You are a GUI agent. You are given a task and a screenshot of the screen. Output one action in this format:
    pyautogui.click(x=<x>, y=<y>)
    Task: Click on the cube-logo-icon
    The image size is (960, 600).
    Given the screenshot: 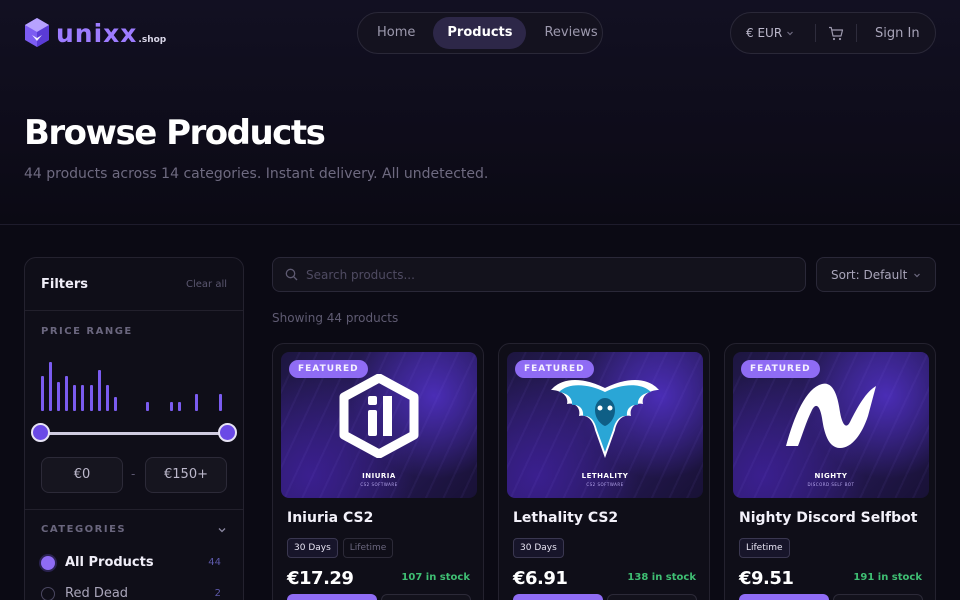 What is the action you would take?
    pyautogui.click(x=37, y=32)
    